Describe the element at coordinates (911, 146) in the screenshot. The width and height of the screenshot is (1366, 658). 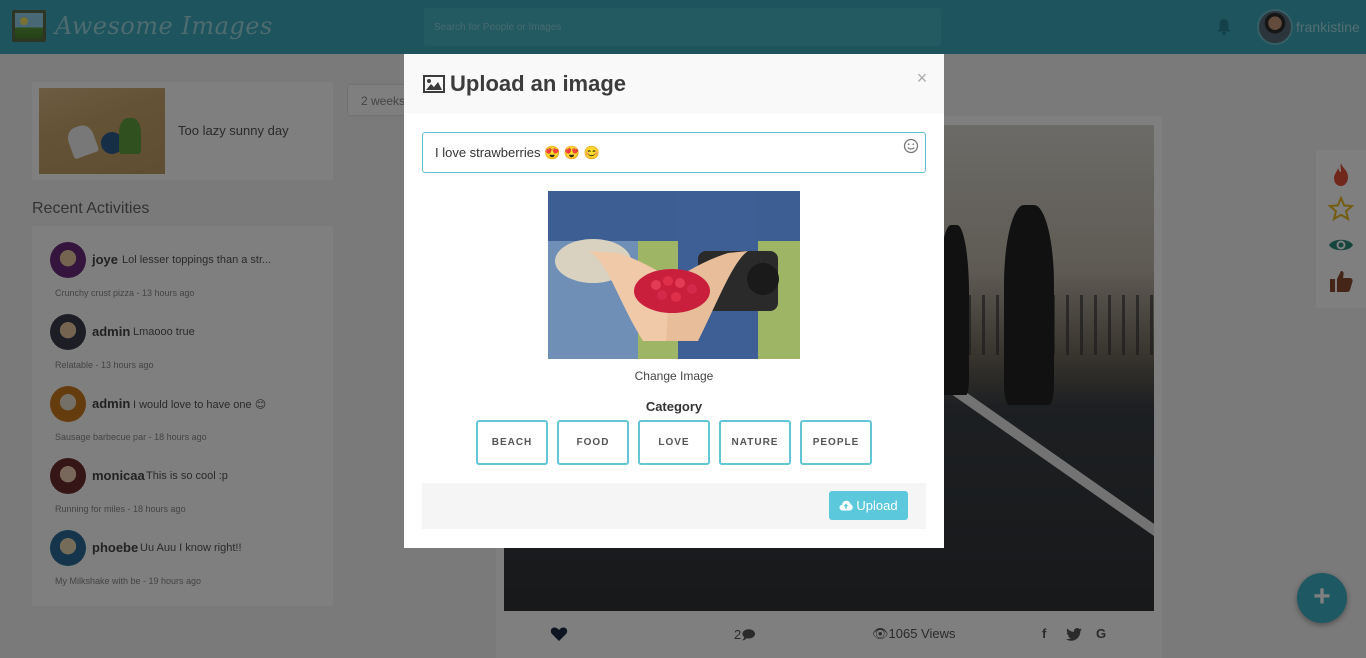
I see `emoji-picker-icon` at that location.